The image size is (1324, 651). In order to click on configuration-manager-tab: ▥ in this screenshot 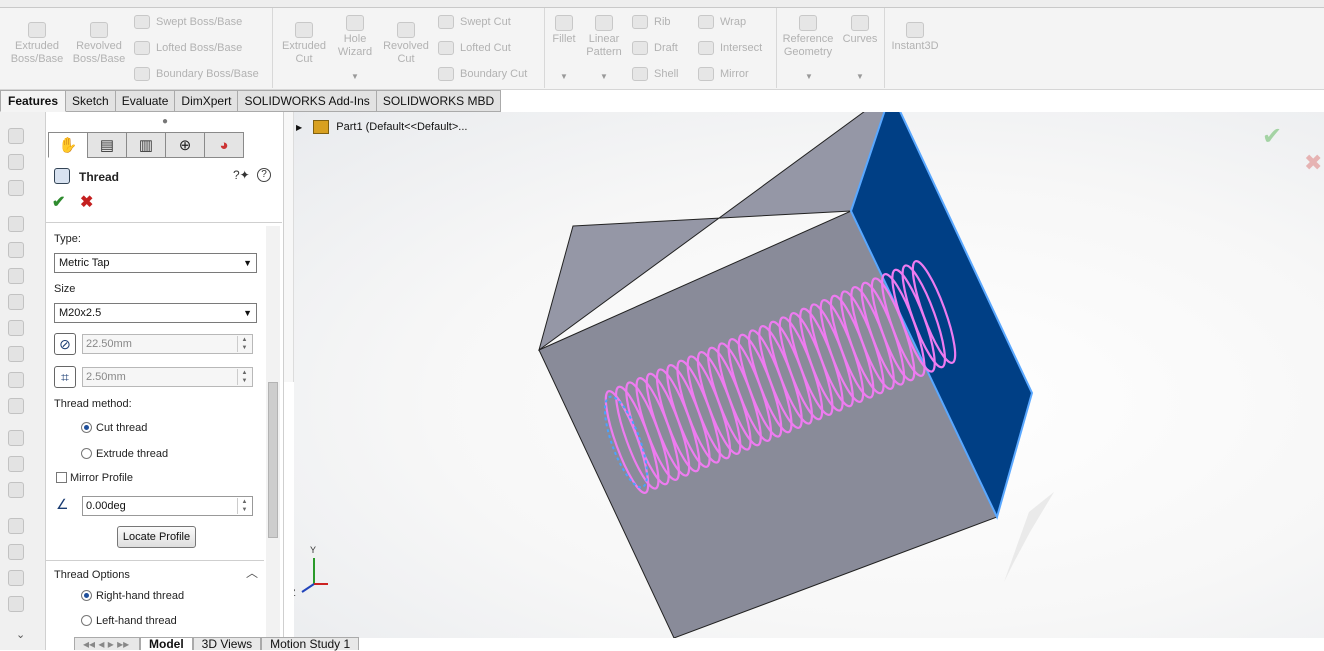, I will do `click(146, 145)`.